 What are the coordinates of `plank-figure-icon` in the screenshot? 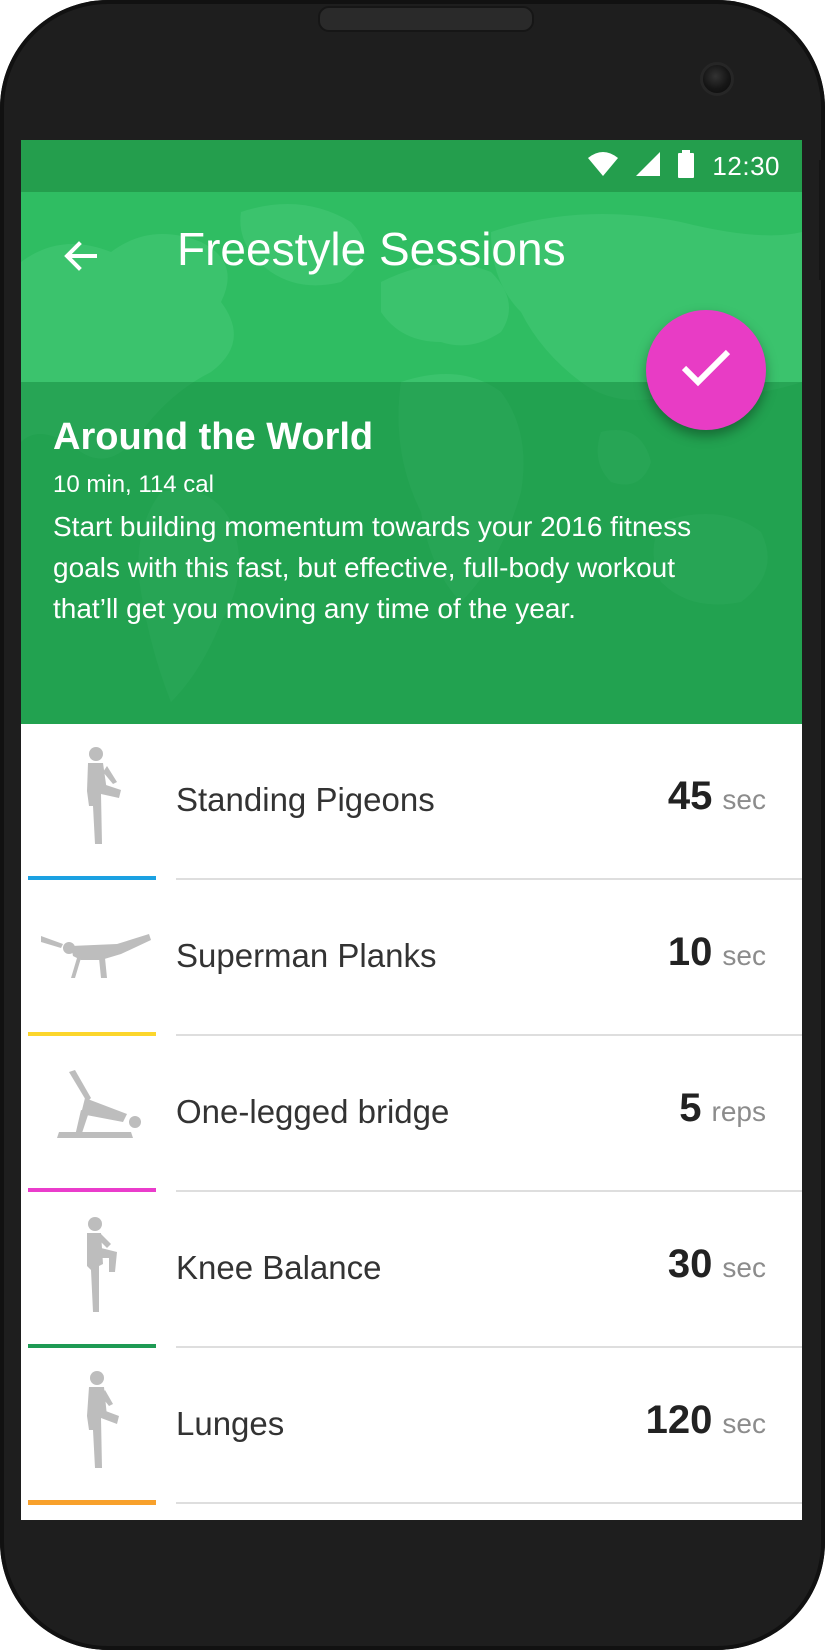 It's located at (96, 957).